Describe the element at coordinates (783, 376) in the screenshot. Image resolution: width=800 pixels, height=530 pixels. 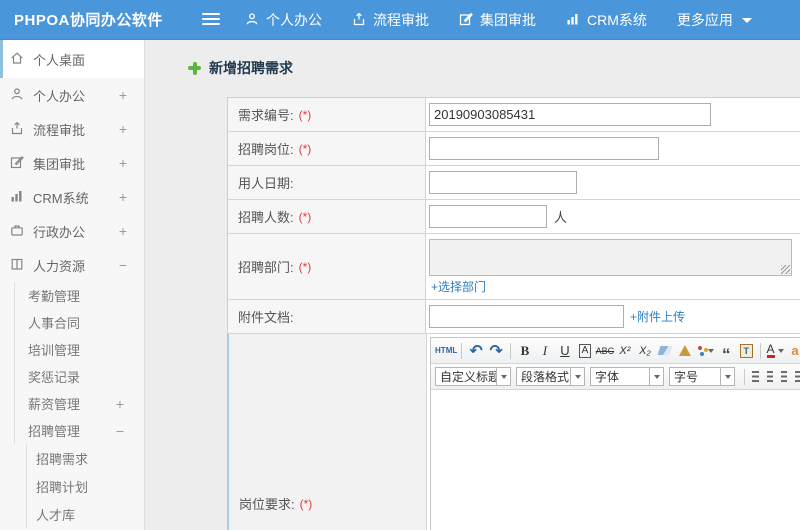
I see `align-right-icon` at that location.